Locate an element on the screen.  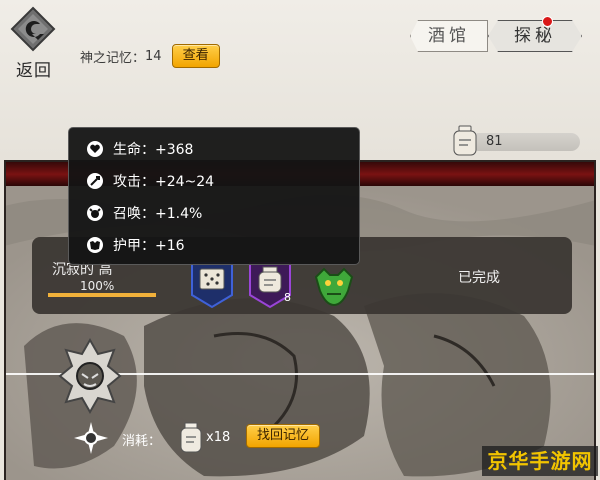
jar-icon is located at coordinates (465, 140).